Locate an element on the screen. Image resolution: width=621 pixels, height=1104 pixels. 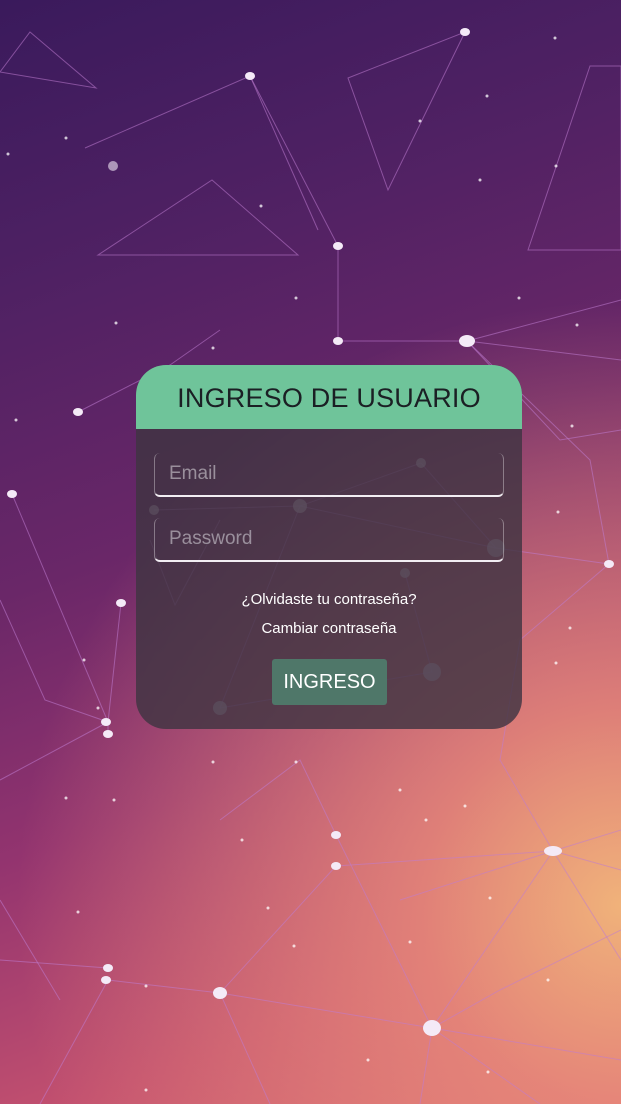
email-field is located at coordinates (329, 475).